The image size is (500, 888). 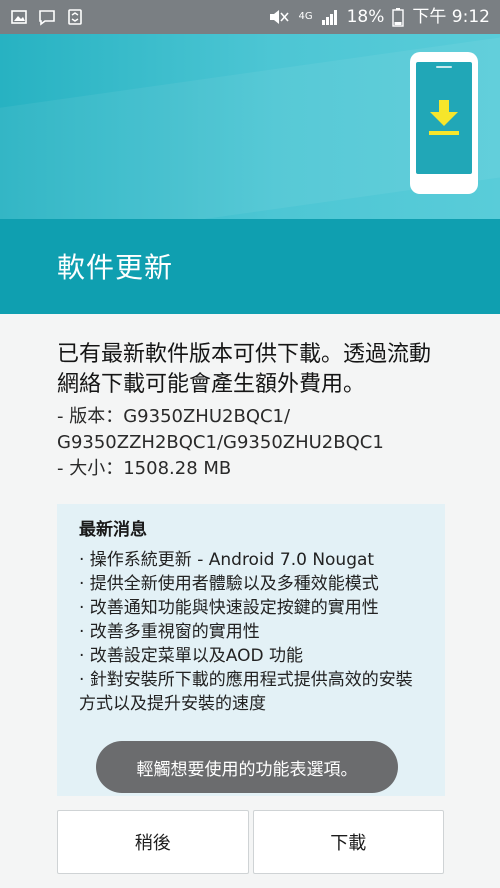 What do you see at coordinates (229, 584) in the screenshot?
I see `whats-new-item: · 提供全新使用者體驗以及多種效能模式` at bounding box center [229, 584].